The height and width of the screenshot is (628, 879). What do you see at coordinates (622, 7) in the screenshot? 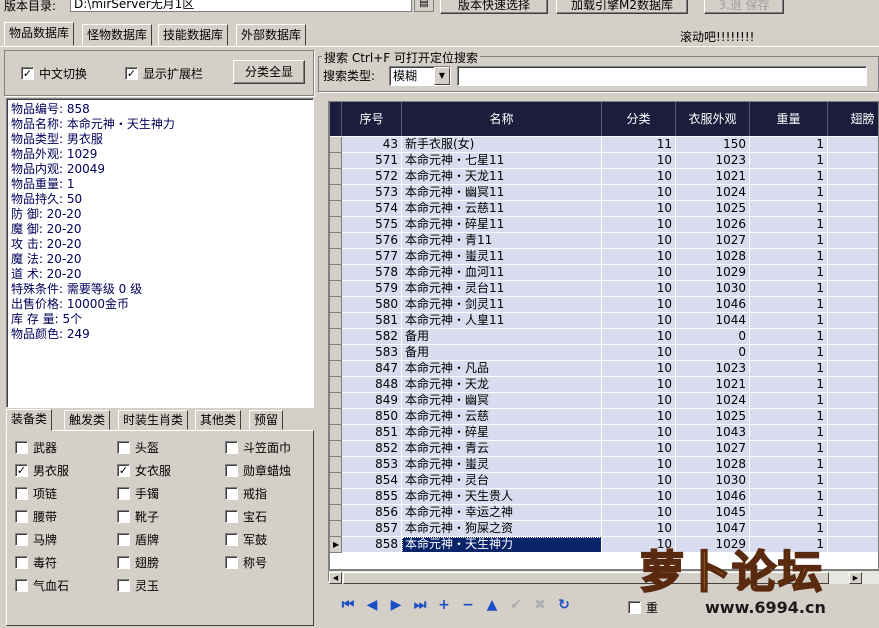
I see `load-m2-database-button: 加载引擎M2数据库` at bounding box center [622, 7].